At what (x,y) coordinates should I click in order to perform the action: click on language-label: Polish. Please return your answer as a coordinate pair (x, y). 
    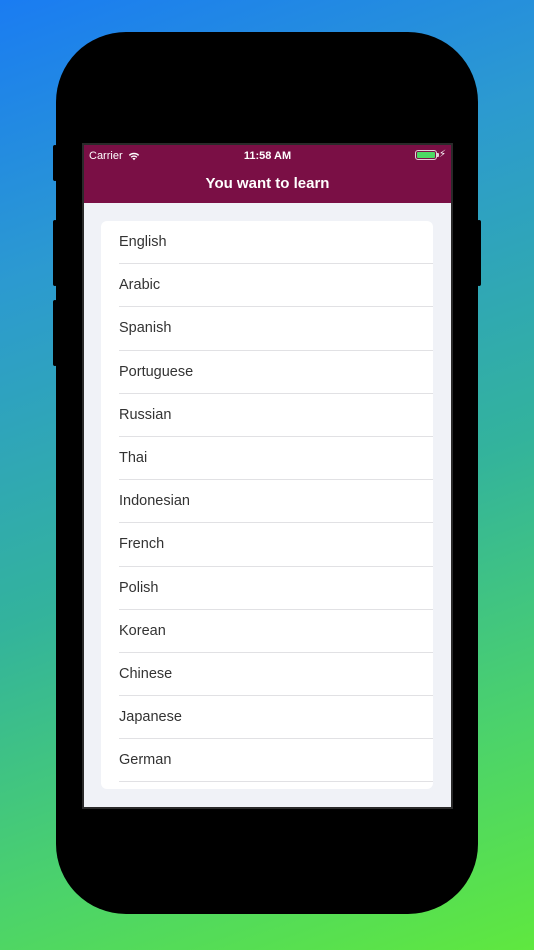
    Looking at the image, I should click on (139, 587).